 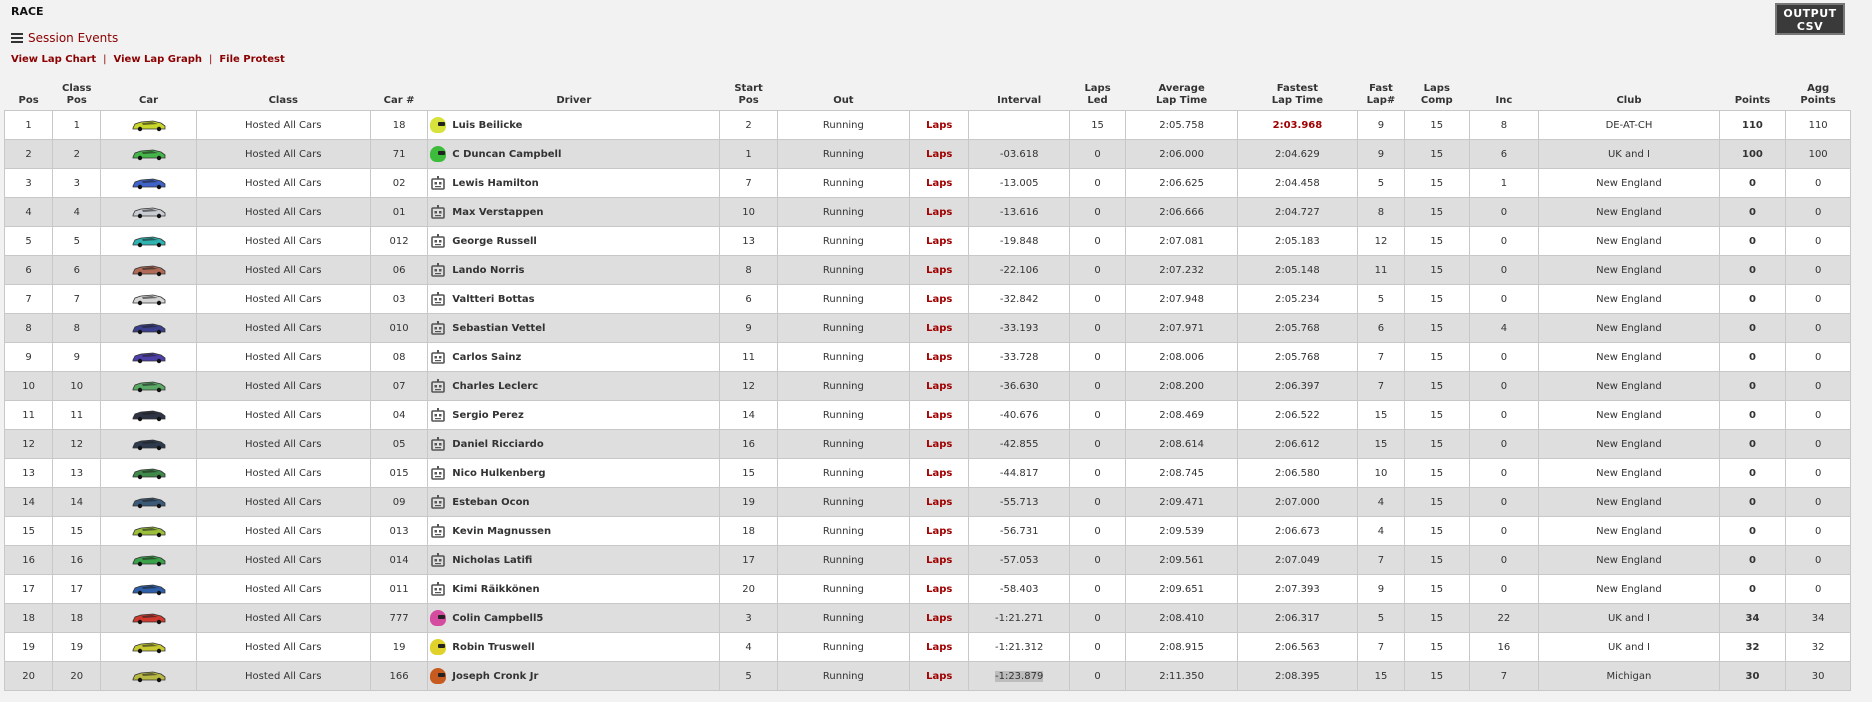 I want to click on cell-agg-points: 0, so click(x=1818, y=183).